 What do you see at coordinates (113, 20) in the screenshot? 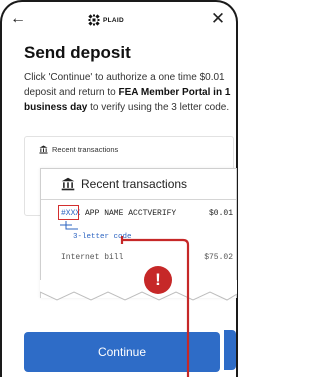
I see `brand-name: PLAID` at bounding box center [113, 20].